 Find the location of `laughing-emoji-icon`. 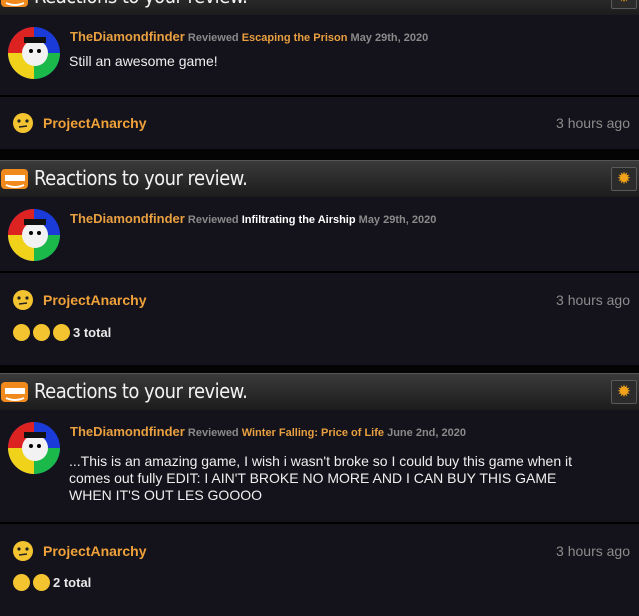

laughing-emoji-icon is located at coordinates (21, 332).